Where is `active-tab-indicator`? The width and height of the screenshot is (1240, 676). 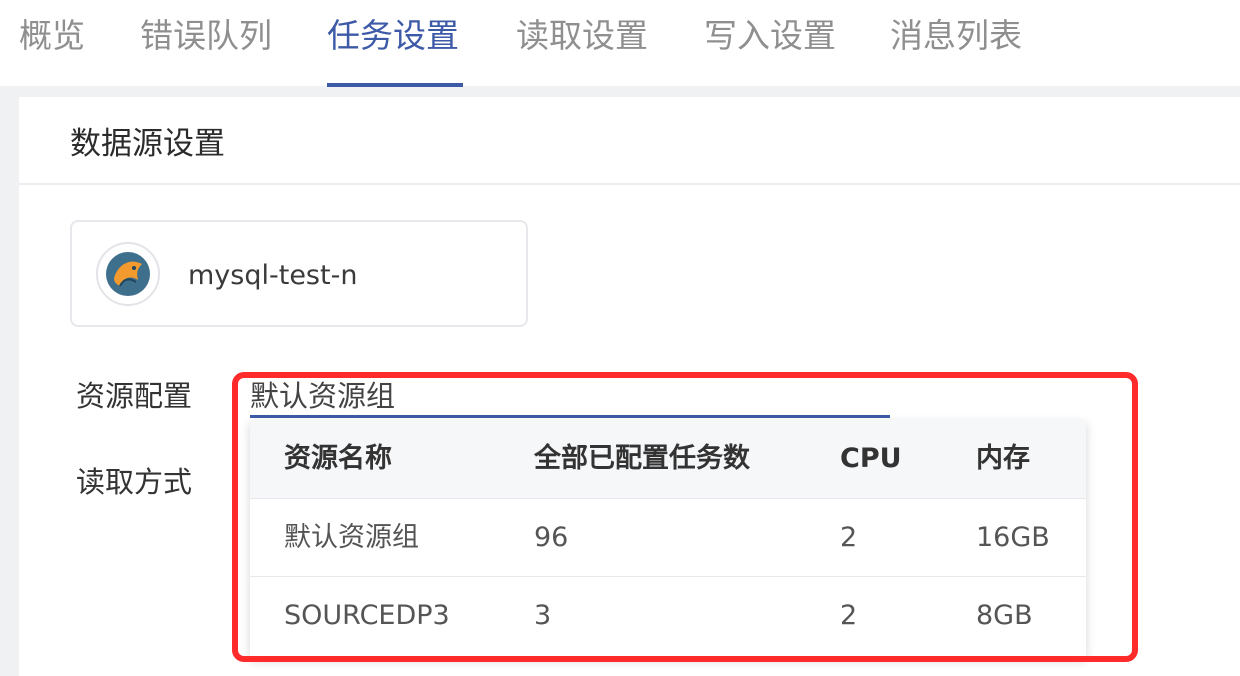 active-tab-indicator is located at coordinates (395, 85).